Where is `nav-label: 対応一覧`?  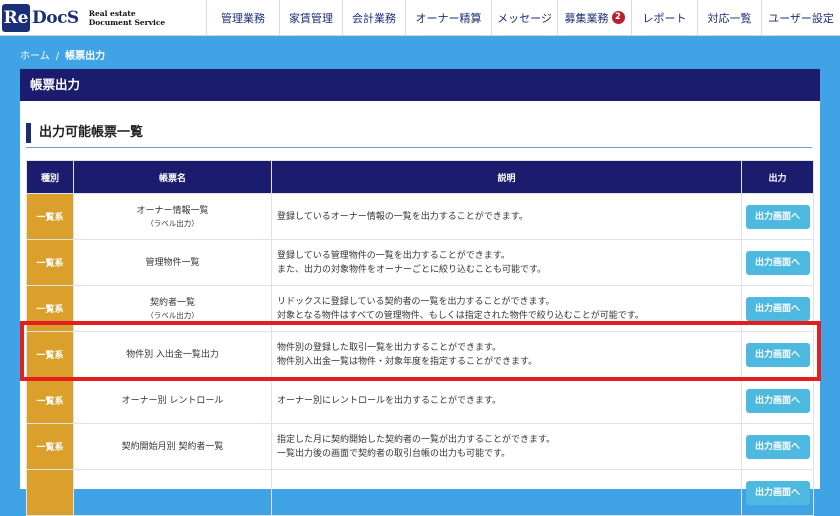 nav-label: 対応一覧 is located at coordinates (729, 18).